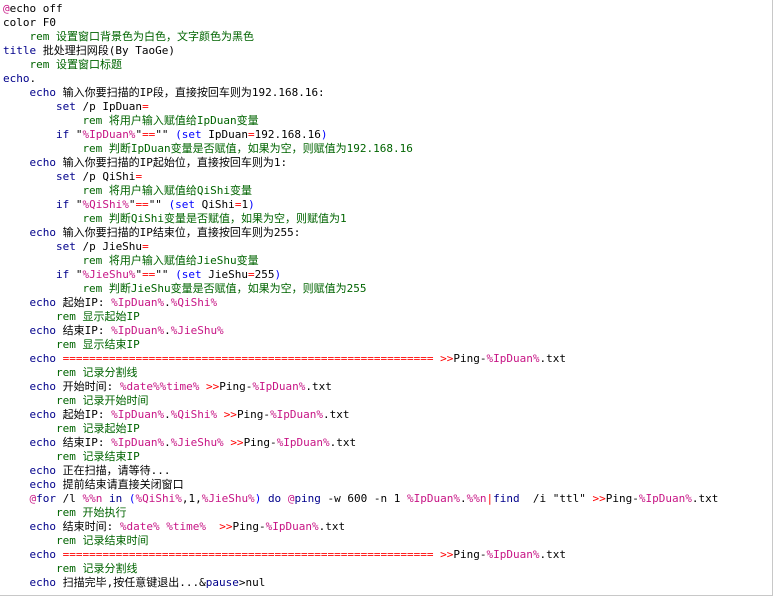 This screenshot has width=773, height=596. I want to click on code-token-comment: rem 开始执行, so click(91, 512).